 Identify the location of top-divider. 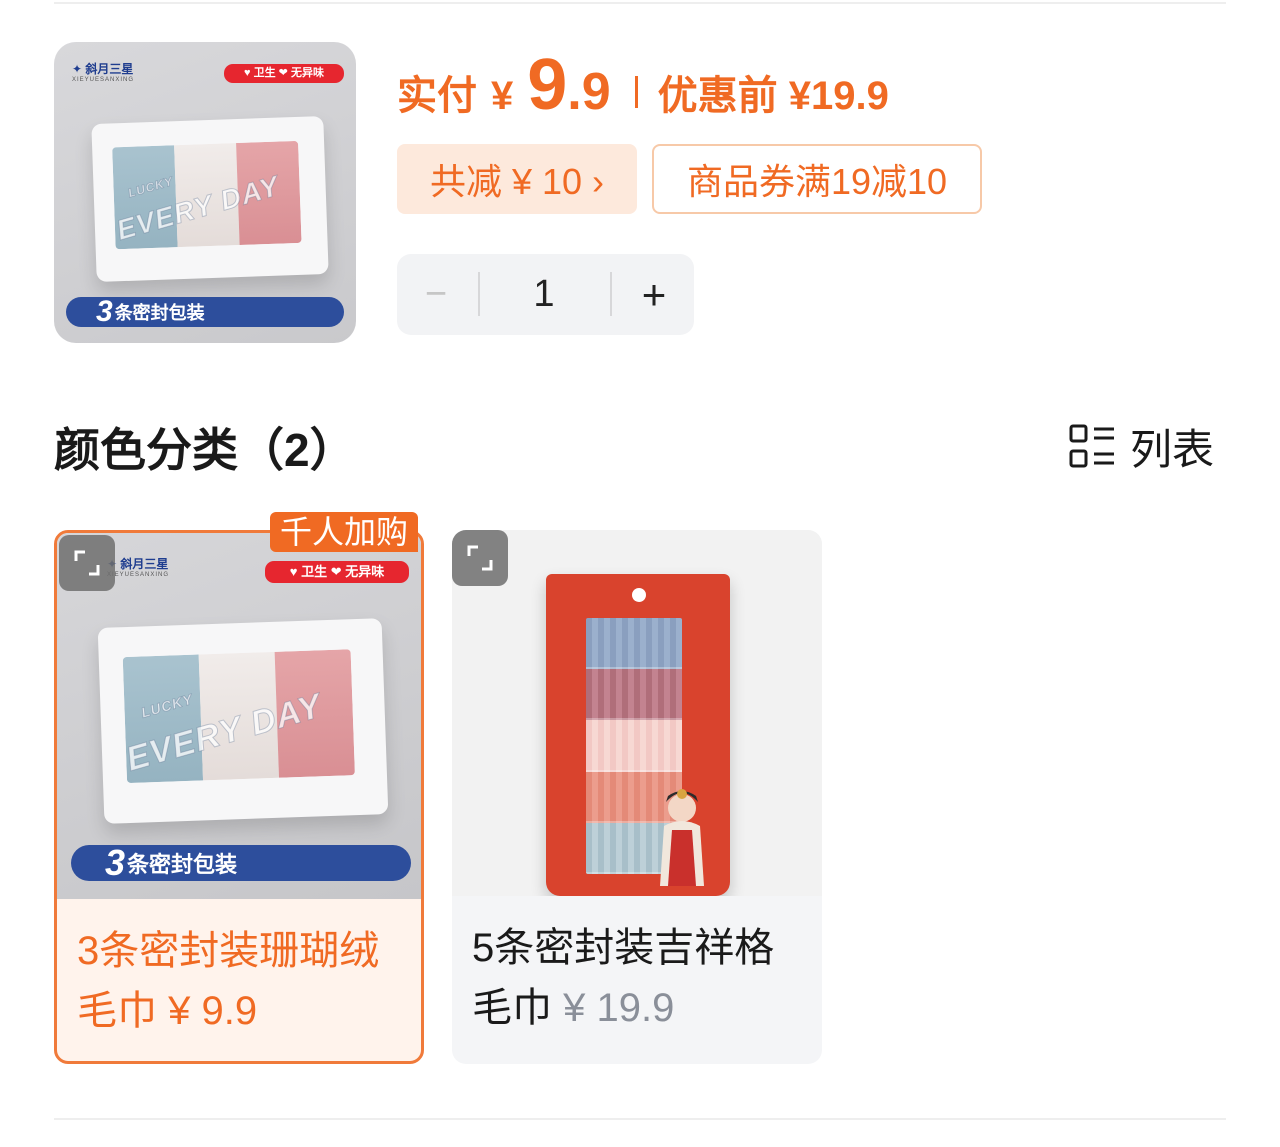
(640, 3).